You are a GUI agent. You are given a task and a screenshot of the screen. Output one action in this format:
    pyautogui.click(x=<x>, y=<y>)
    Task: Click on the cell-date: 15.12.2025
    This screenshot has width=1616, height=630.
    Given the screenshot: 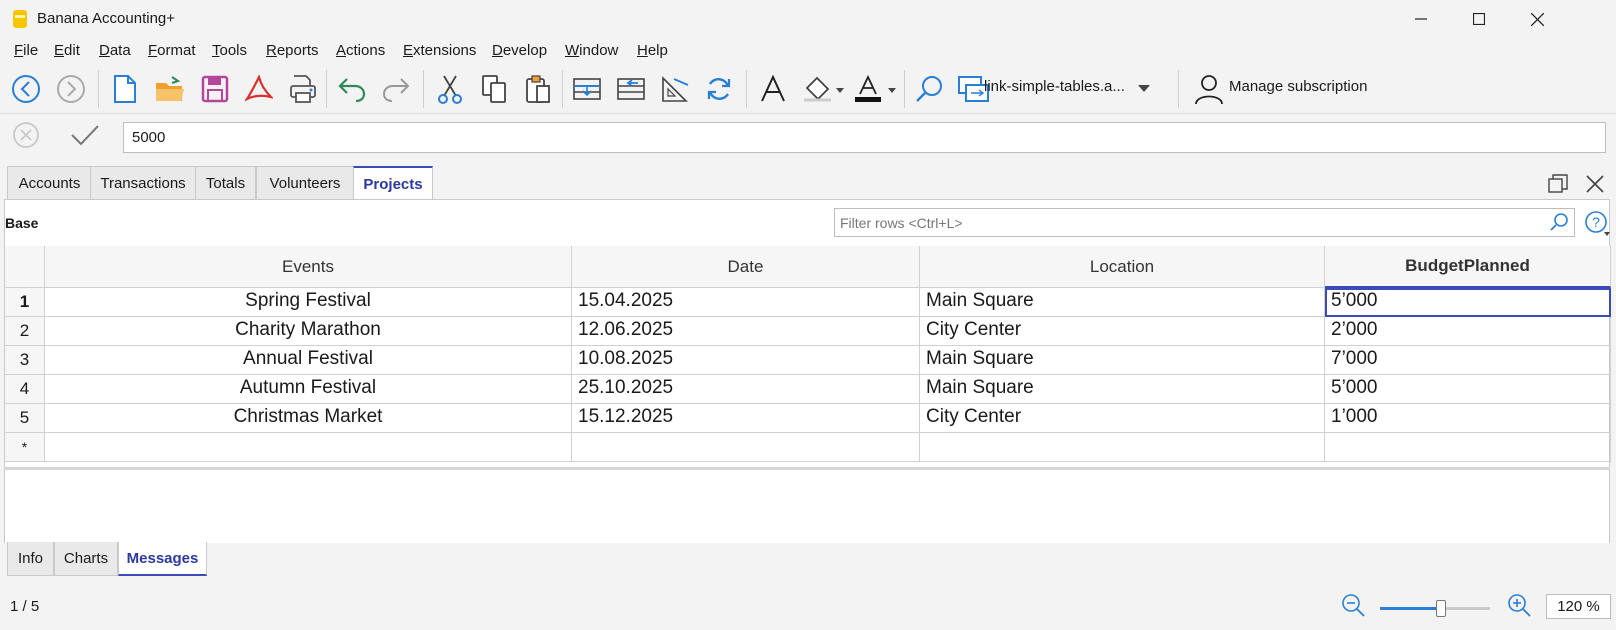 What is the action you would take?
    pyautogui.click(x=746, y=418)
    